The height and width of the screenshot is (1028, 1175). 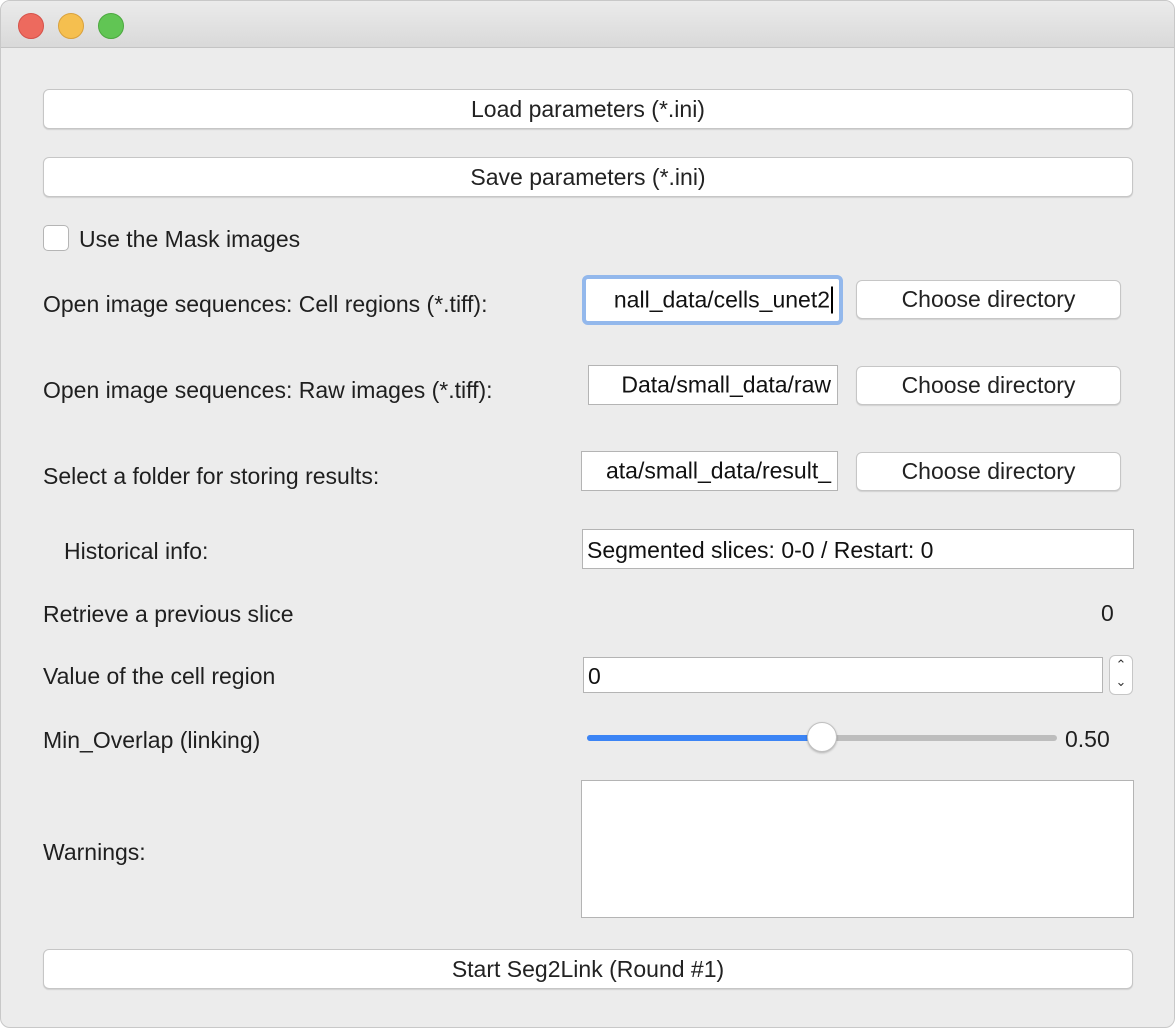 What do you see at coordinates (1107, 613) in the screenshot?
I see `retrieve-slice-value: 0` at bounding box center [1107, 613].